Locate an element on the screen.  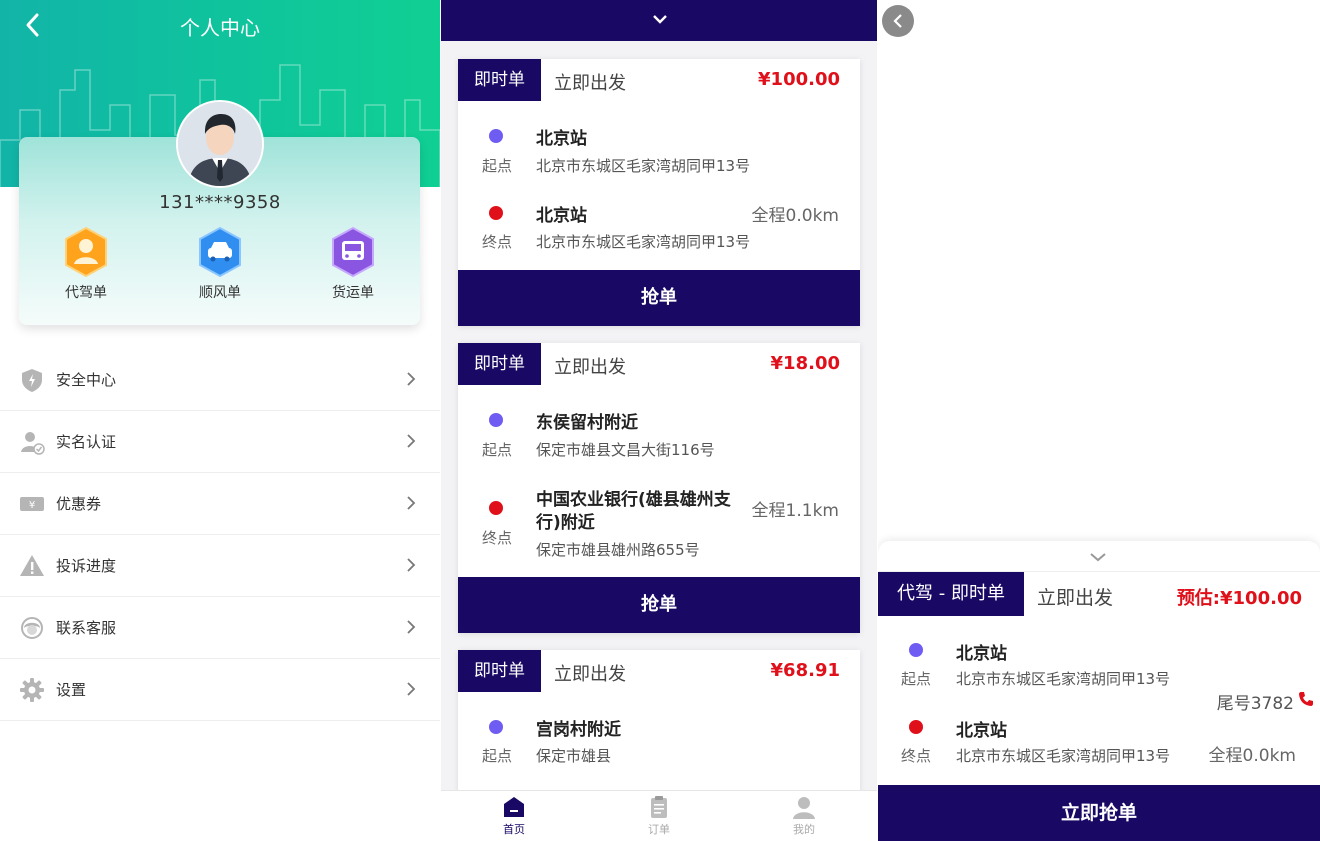
back-button is located at coordinates (898, 21).